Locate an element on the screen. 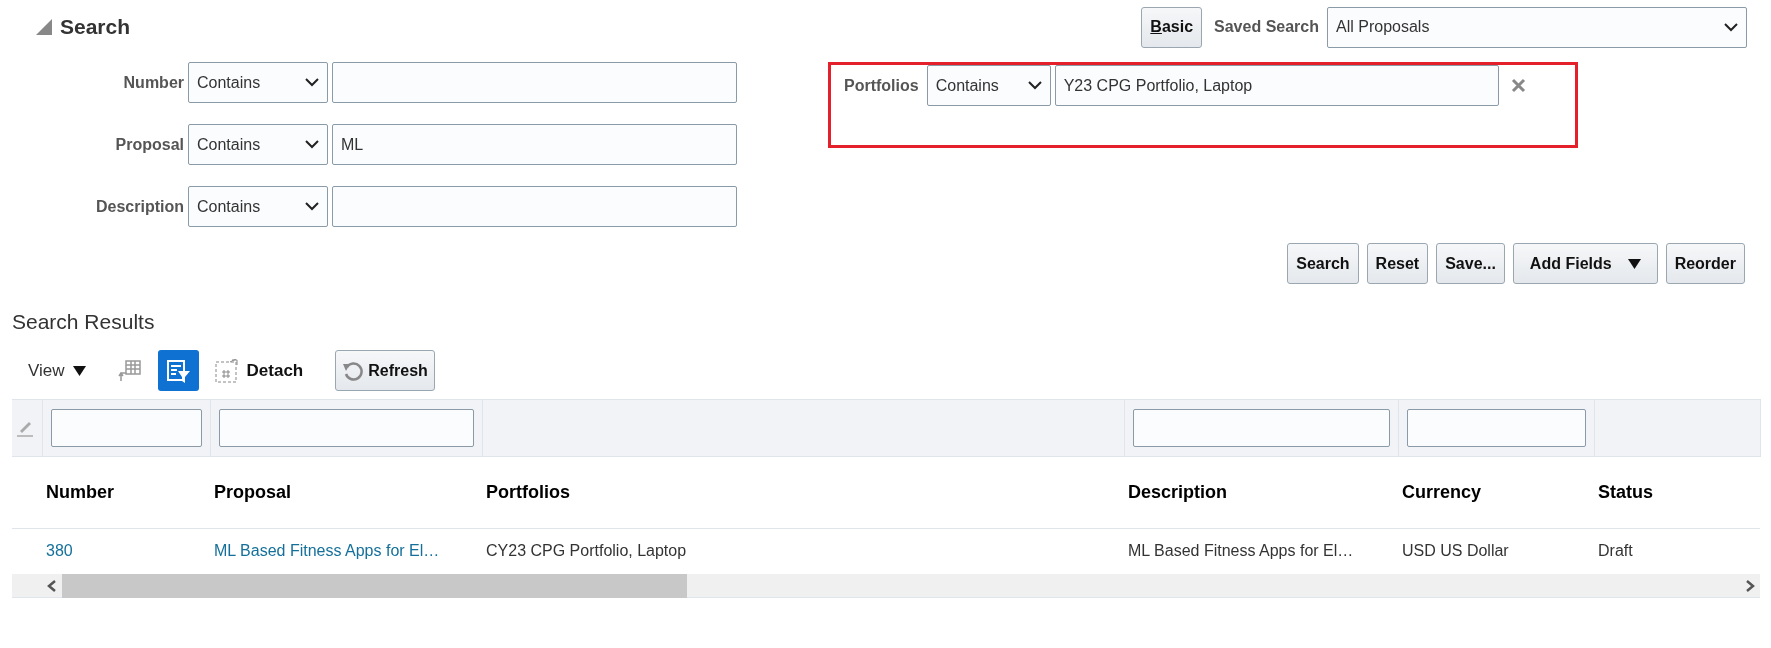 This screenshot has height=648, width=1771. column-header: Currency is located at coordinates (1442, 491).